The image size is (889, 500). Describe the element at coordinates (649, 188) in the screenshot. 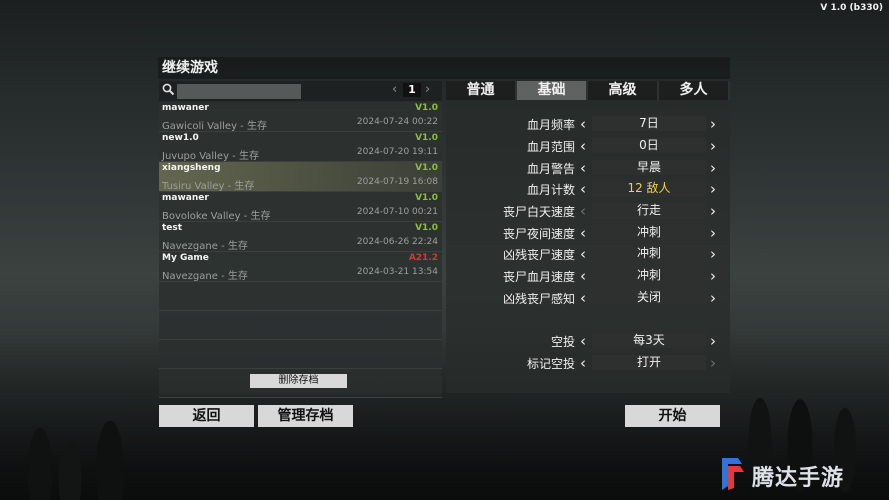

I see `setting-value: 12 敌人` at that location.